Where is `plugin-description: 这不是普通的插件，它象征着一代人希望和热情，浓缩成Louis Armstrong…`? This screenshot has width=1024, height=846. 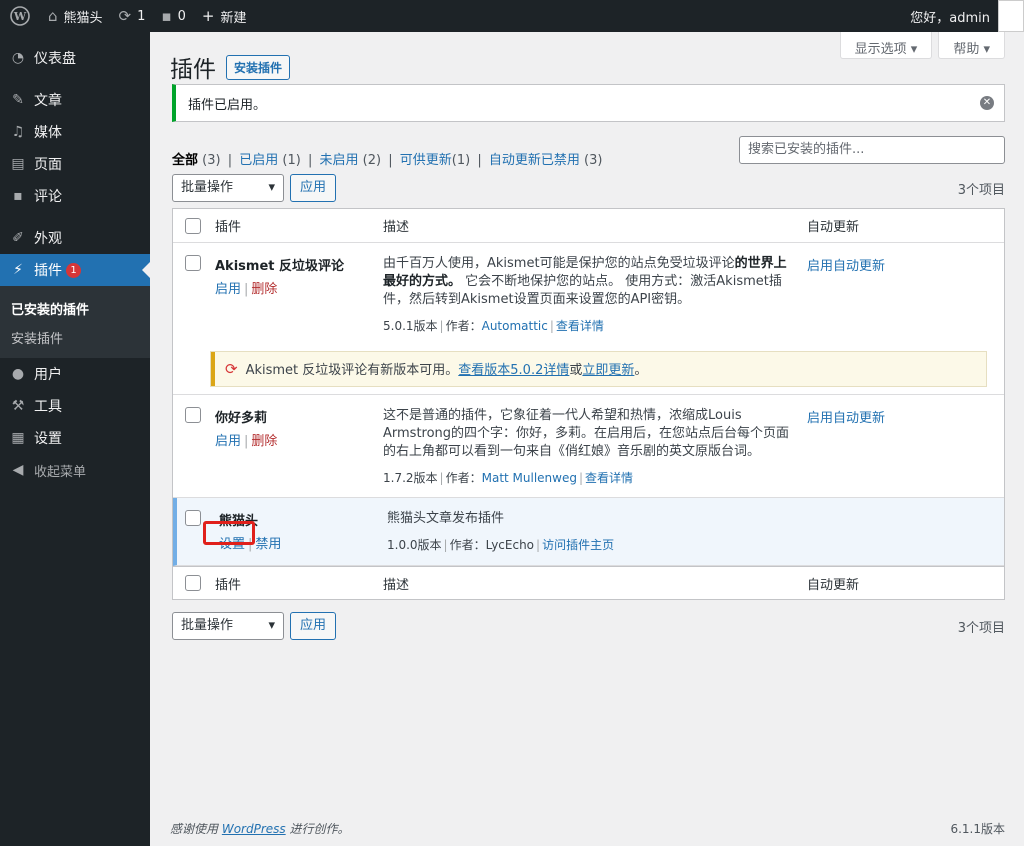
plugin-description: 这不是普通的插件，它象征着一代人希望和热情，浓缩成Louis Armstrong… is located at coordinates (586, 433).